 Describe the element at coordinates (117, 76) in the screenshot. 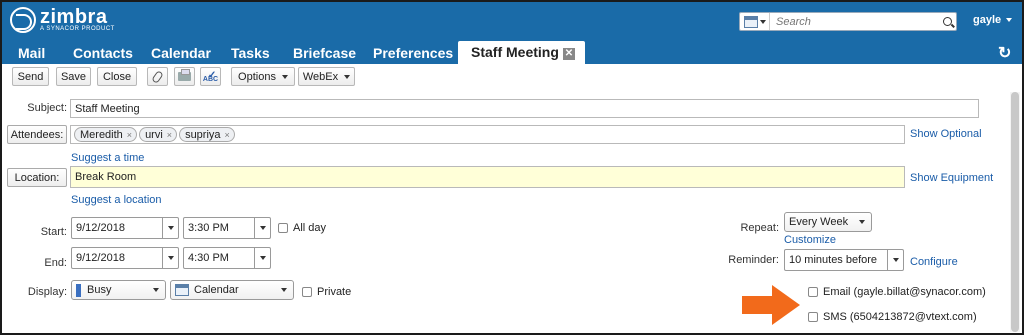

I see `close-button: Close` at that location.